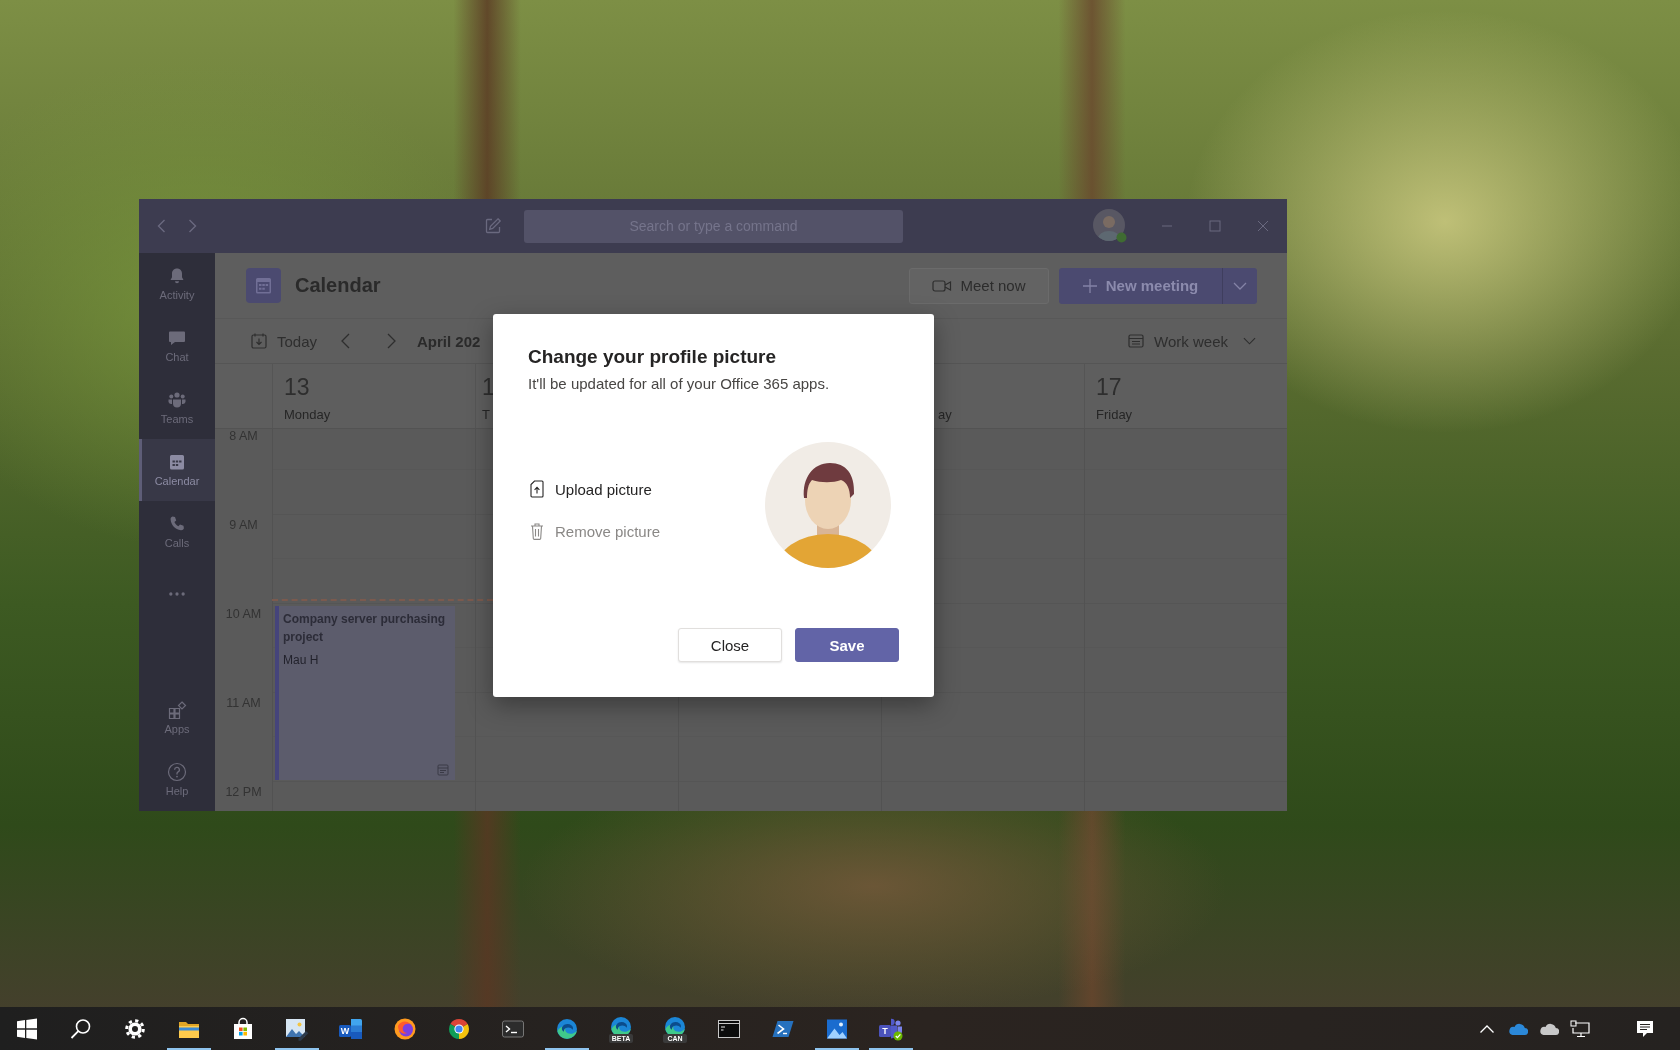  Describe the element at coordinates (653, 357) in the screenshot. I see `dialog-title: Change your profile picture` at that location.